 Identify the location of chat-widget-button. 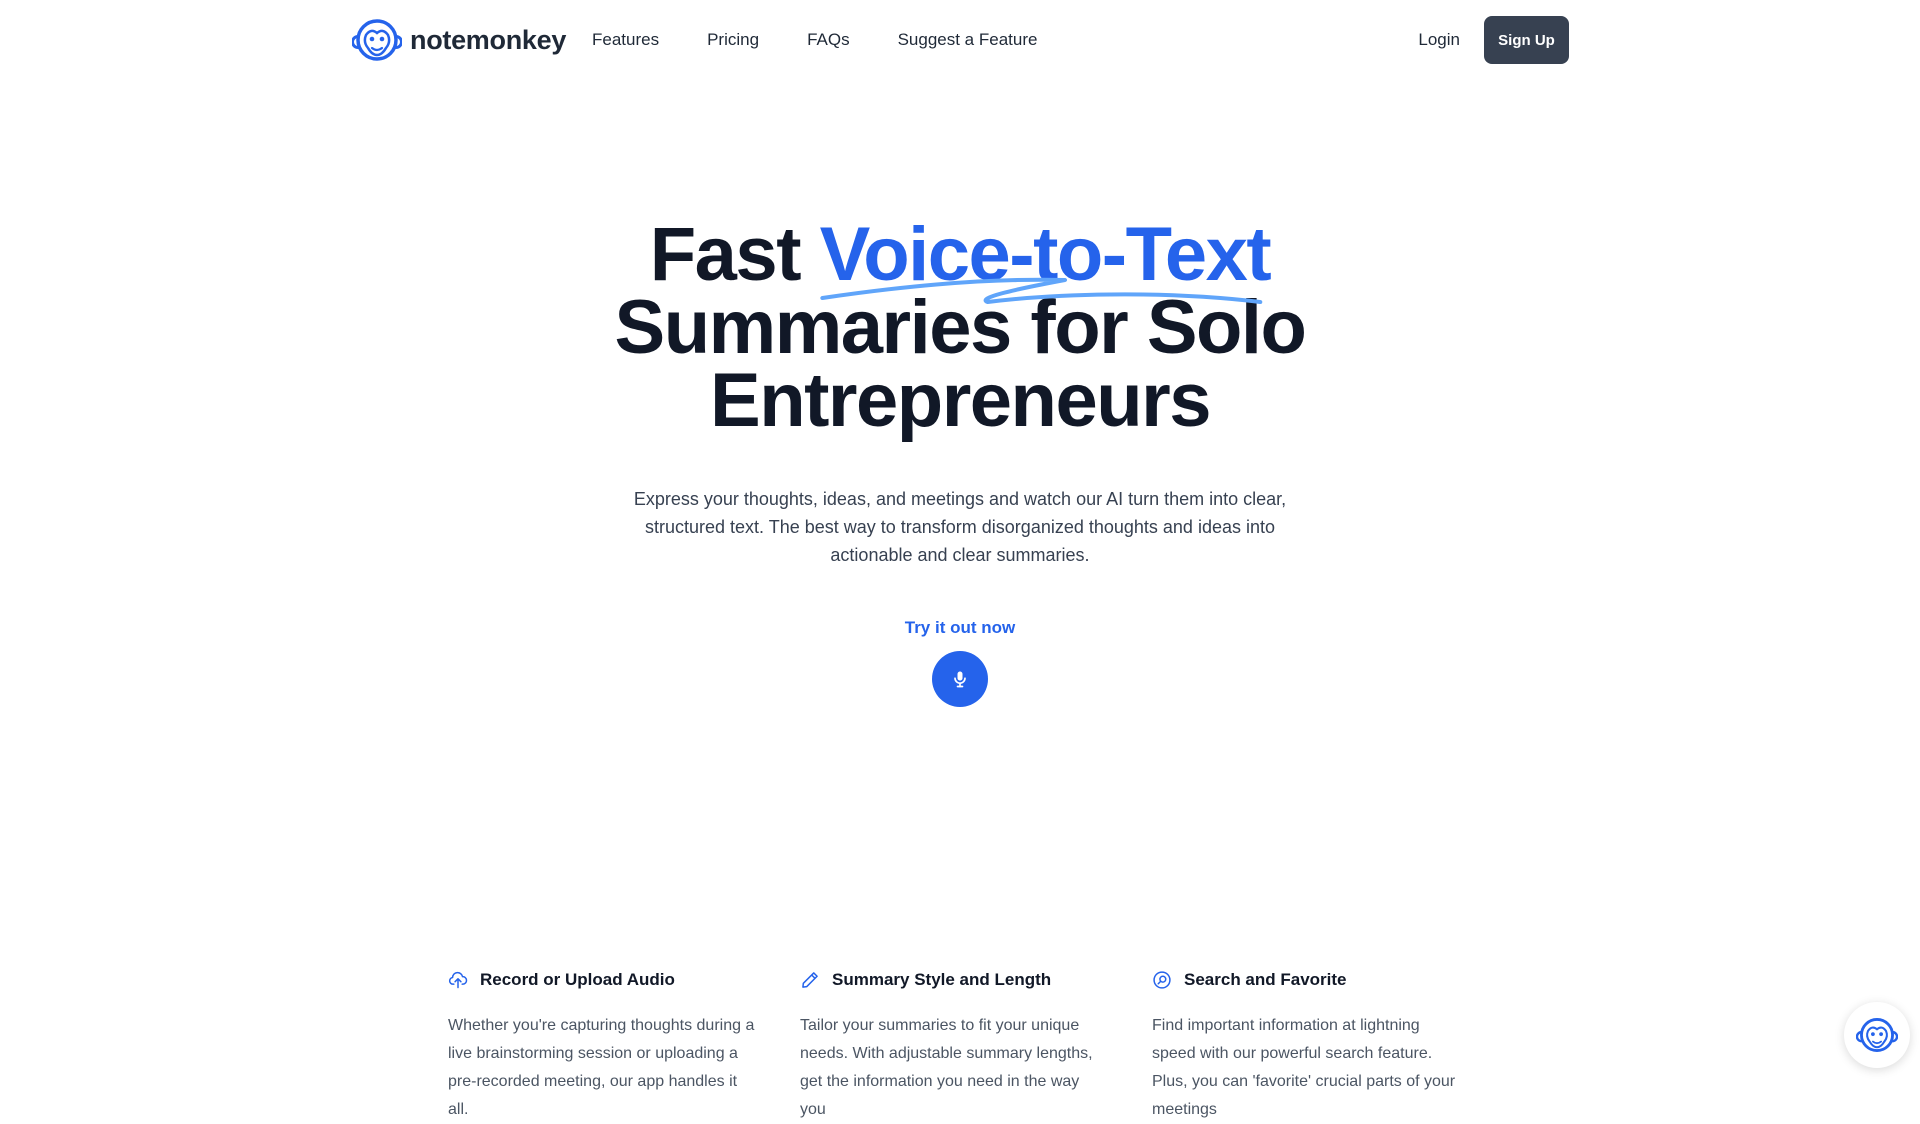
(1877, 1035).